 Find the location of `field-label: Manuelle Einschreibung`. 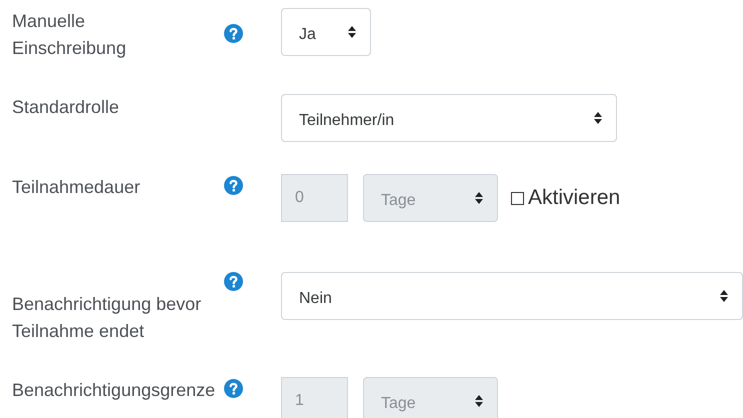

field-label: Manuelle Einschreibung is located at coordinates (70, 35).